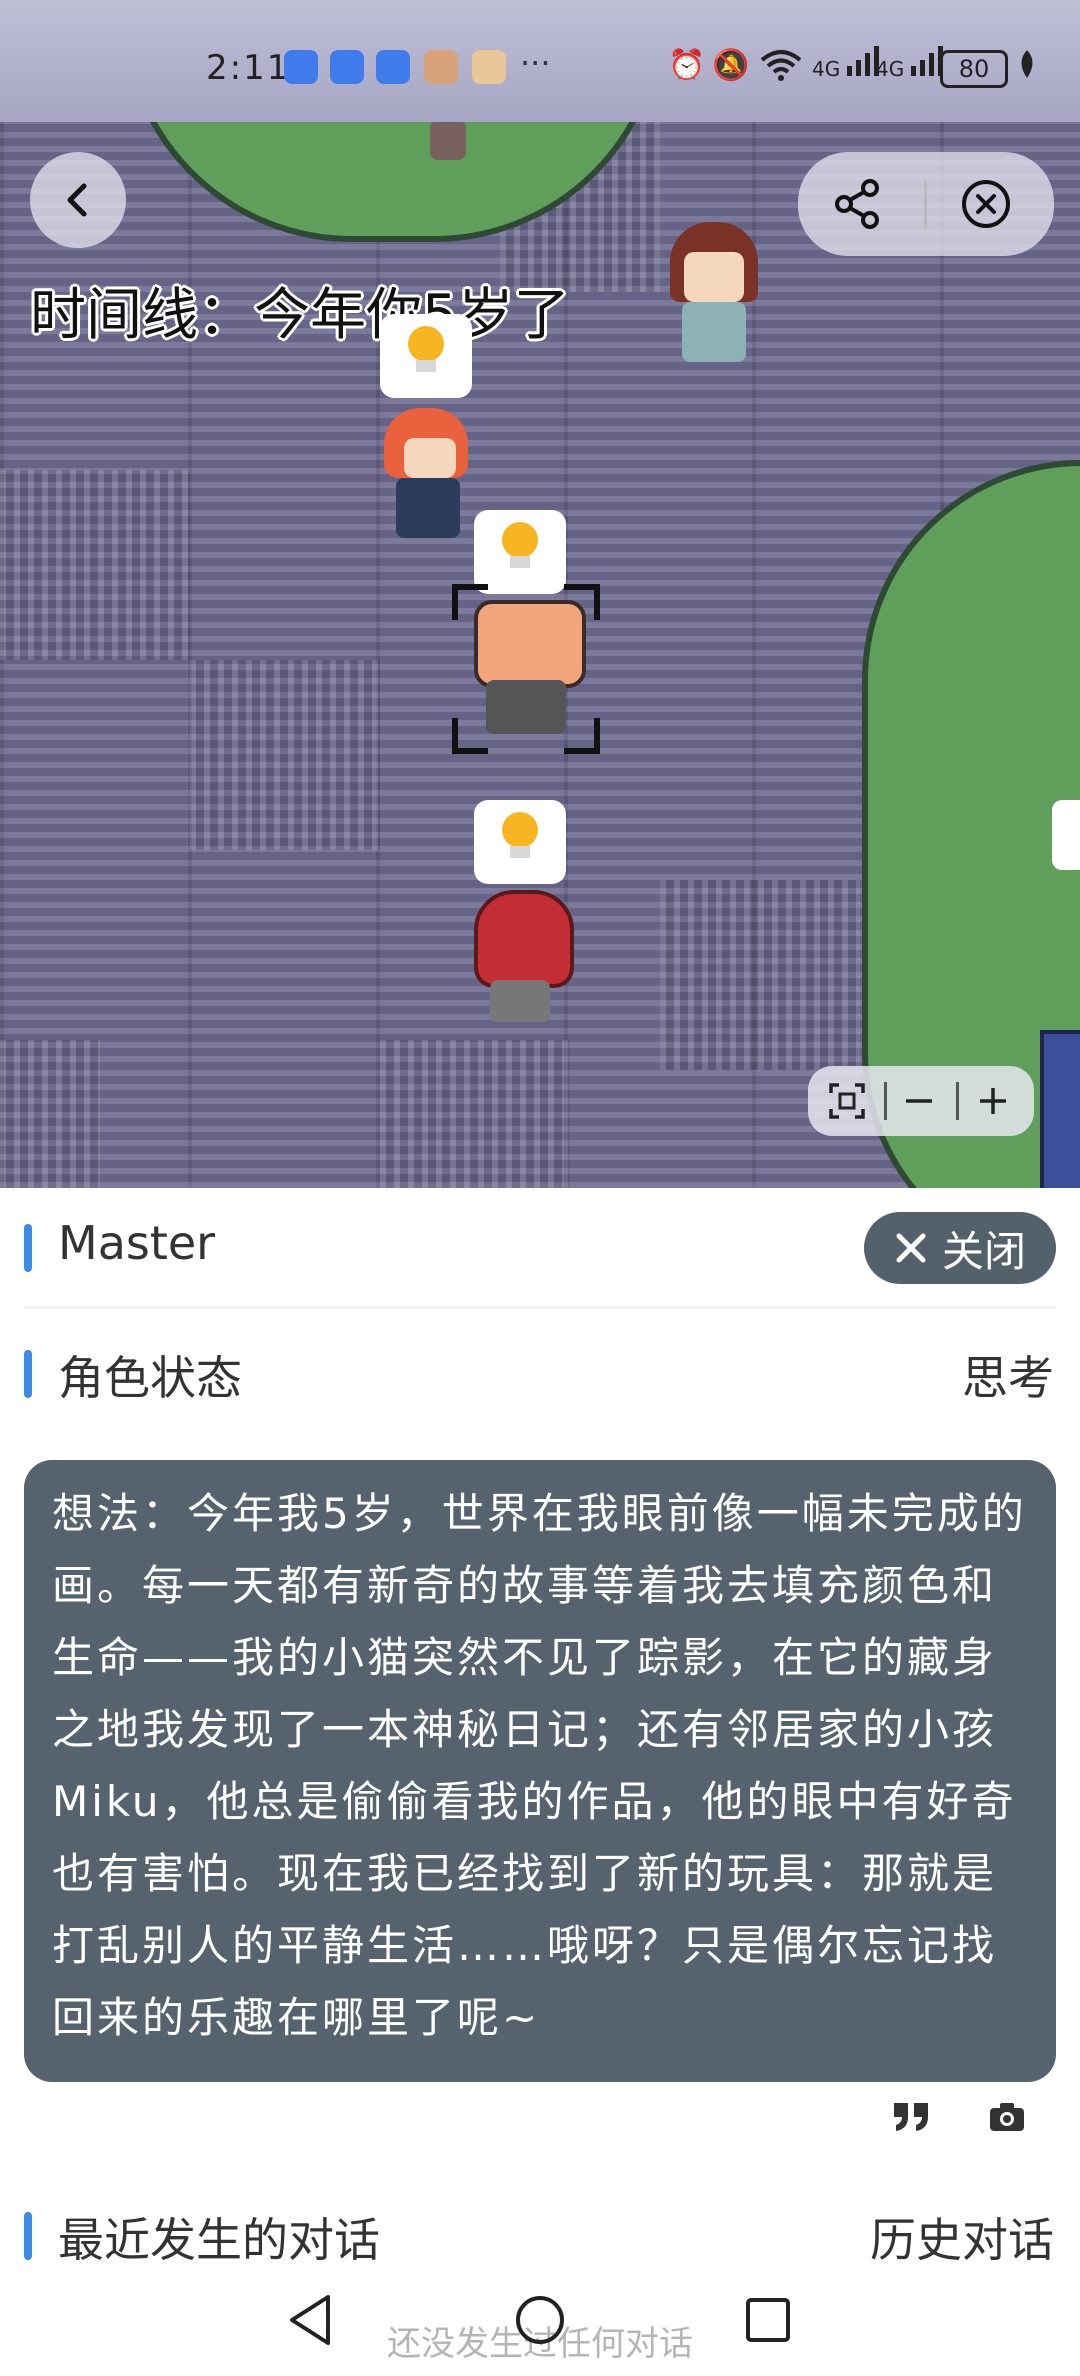  I want to click on quote-icon, so click(911, 2117).